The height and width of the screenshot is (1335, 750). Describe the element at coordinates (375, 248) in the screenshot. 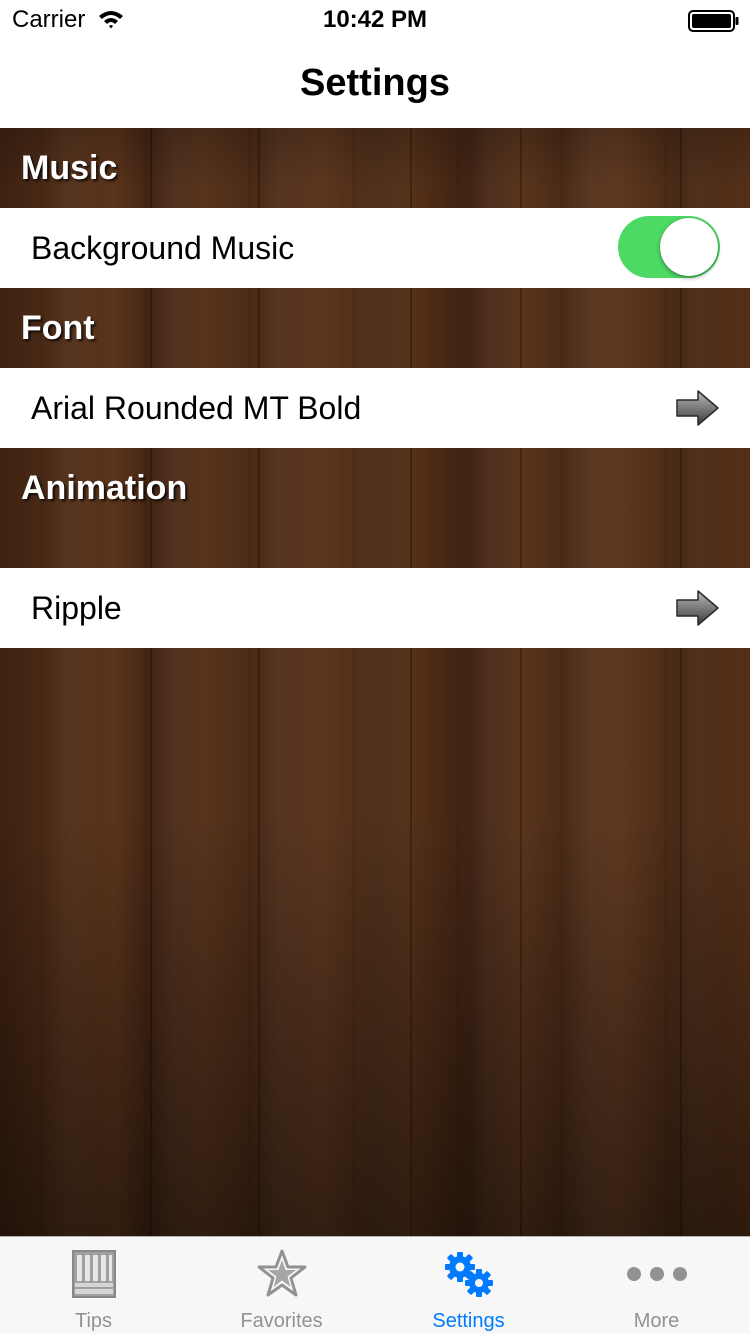

I see `background-music-row: Background Music` at that location.